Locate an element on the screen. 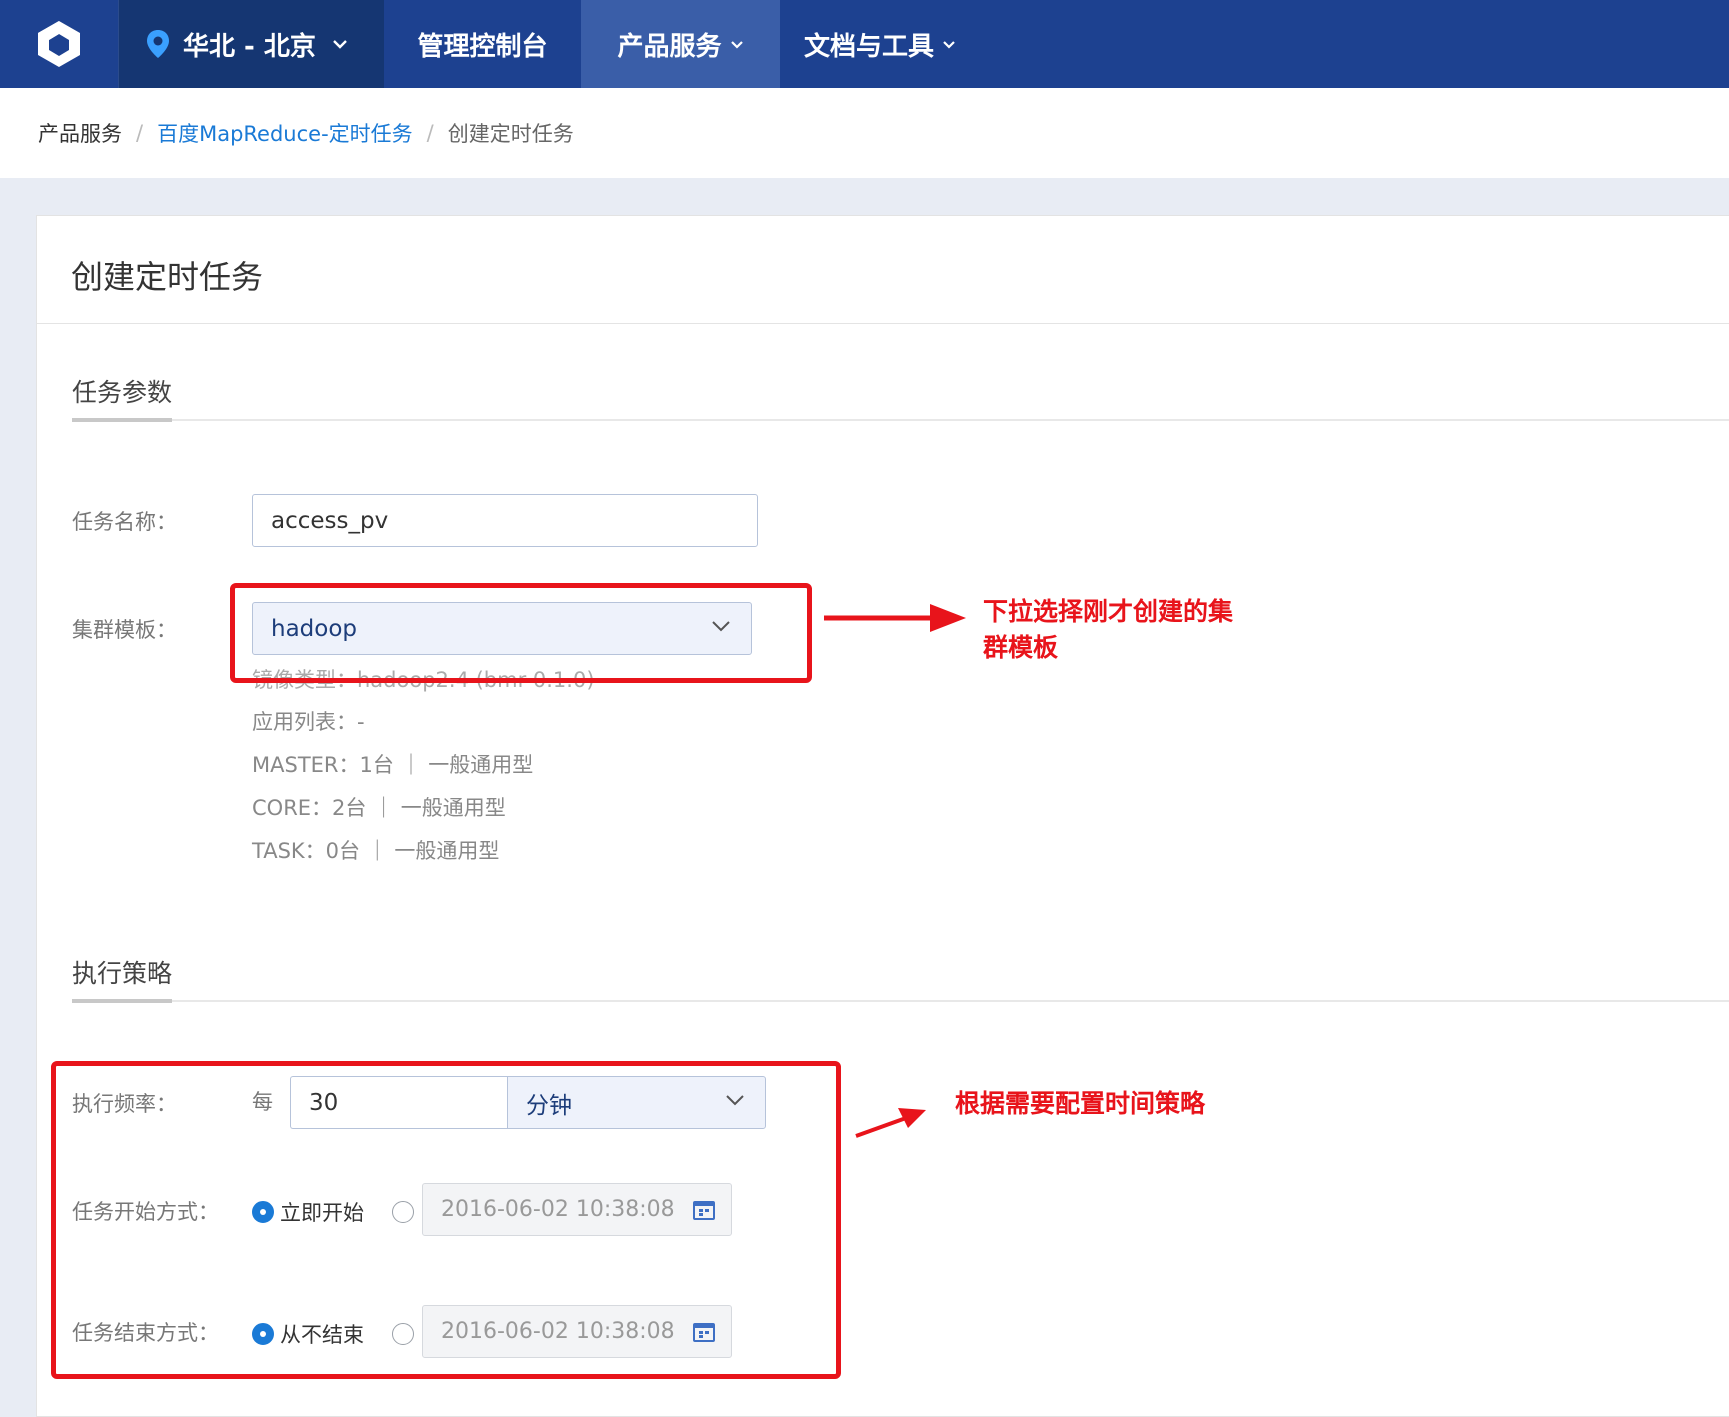  cluster-template-label: 集群模板： is located at coordinates (124, 630).